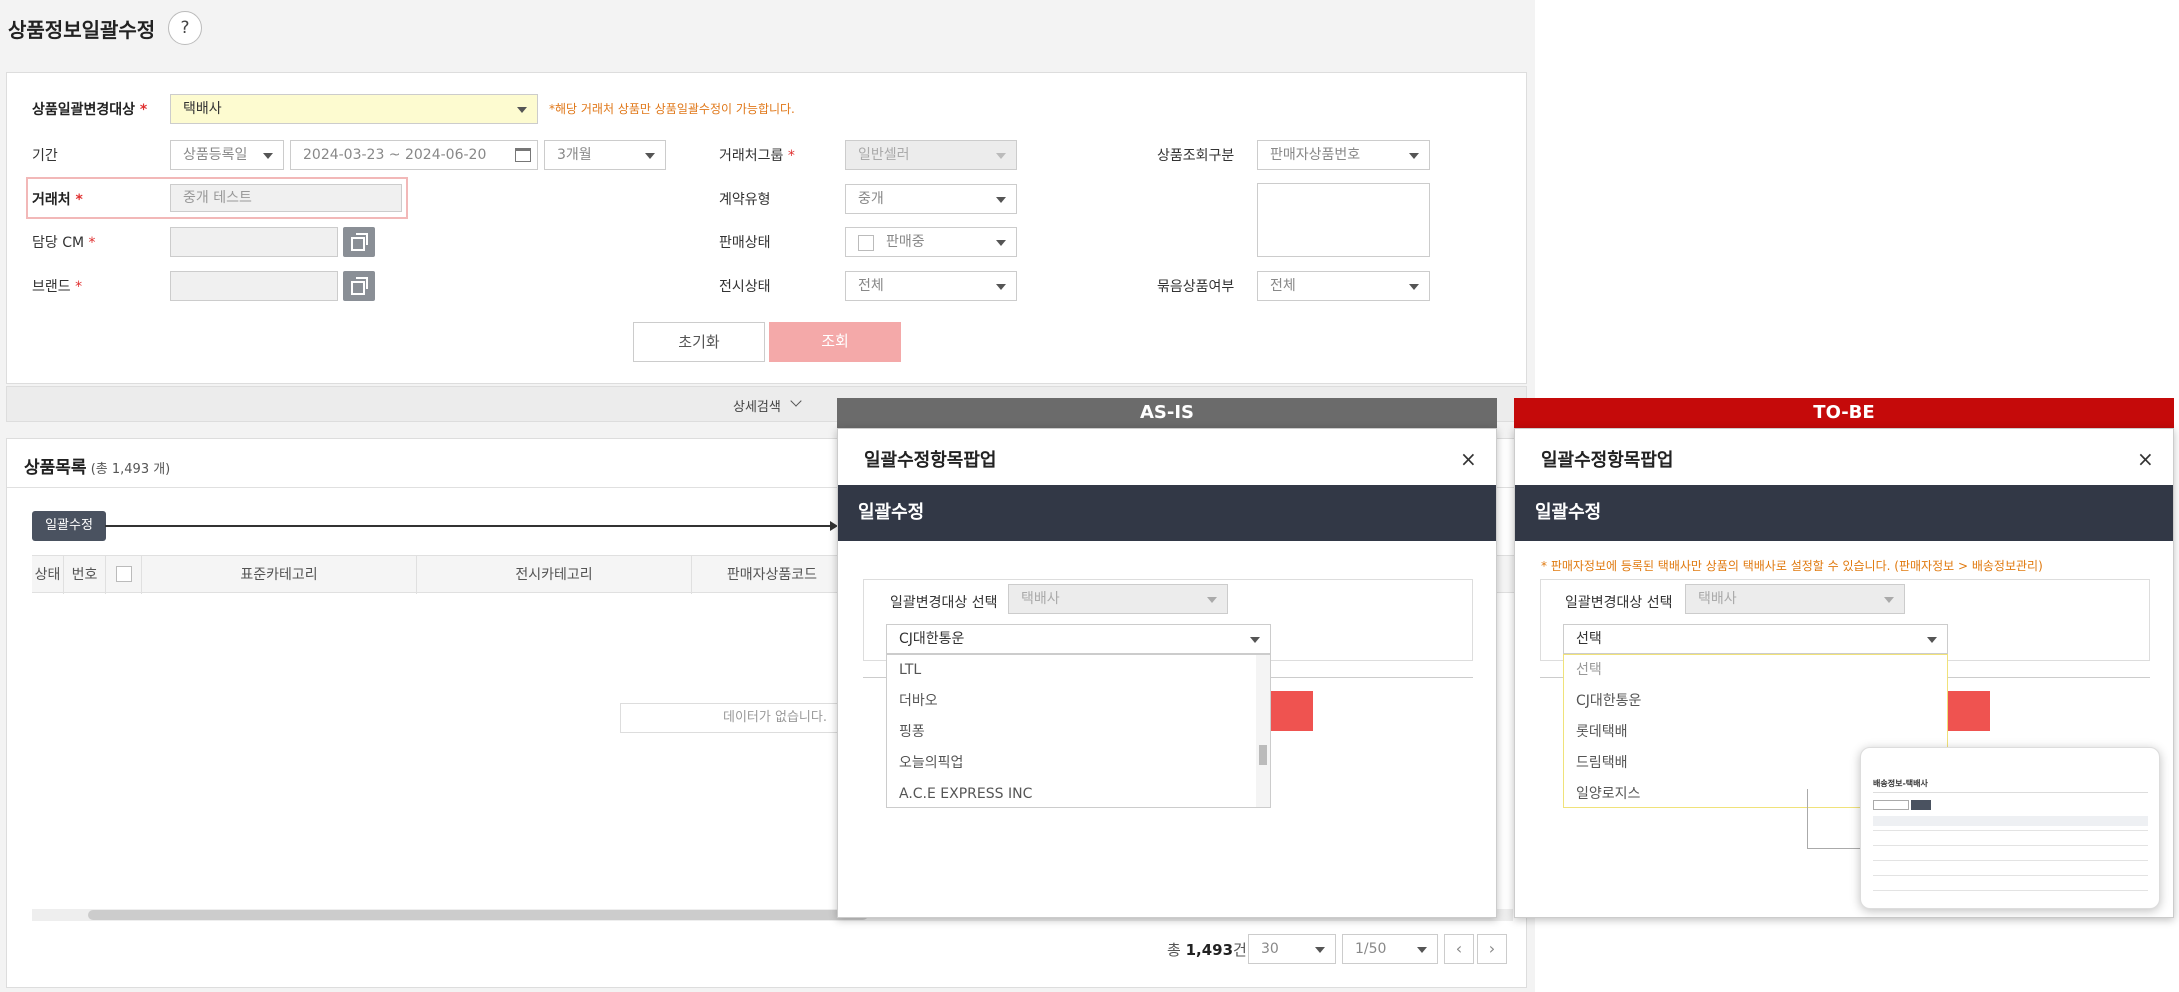 This screenshot has width=2179, height=992. What do you see at coordinates (48, 575) in the screenshot?
I see `col-status: 상태` at bounding box center [48, 575].